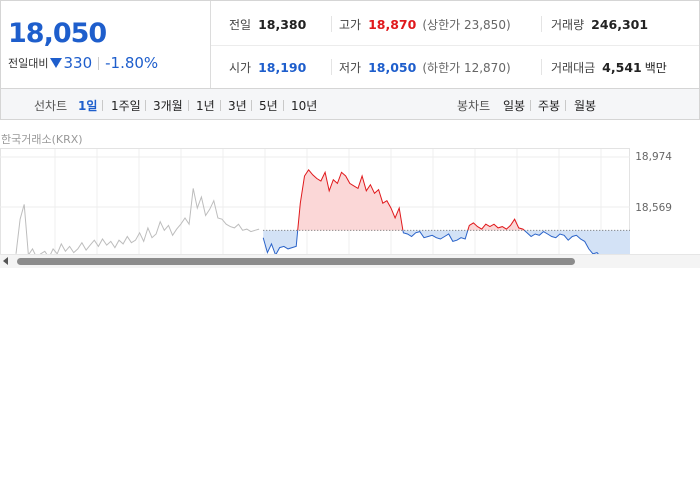 Image resolution: width=700 pixels, height=490 pixels. Describe the element at coordinates (51, 106) in the screenshot. I see `line-chart-label: 선차트` at that location.